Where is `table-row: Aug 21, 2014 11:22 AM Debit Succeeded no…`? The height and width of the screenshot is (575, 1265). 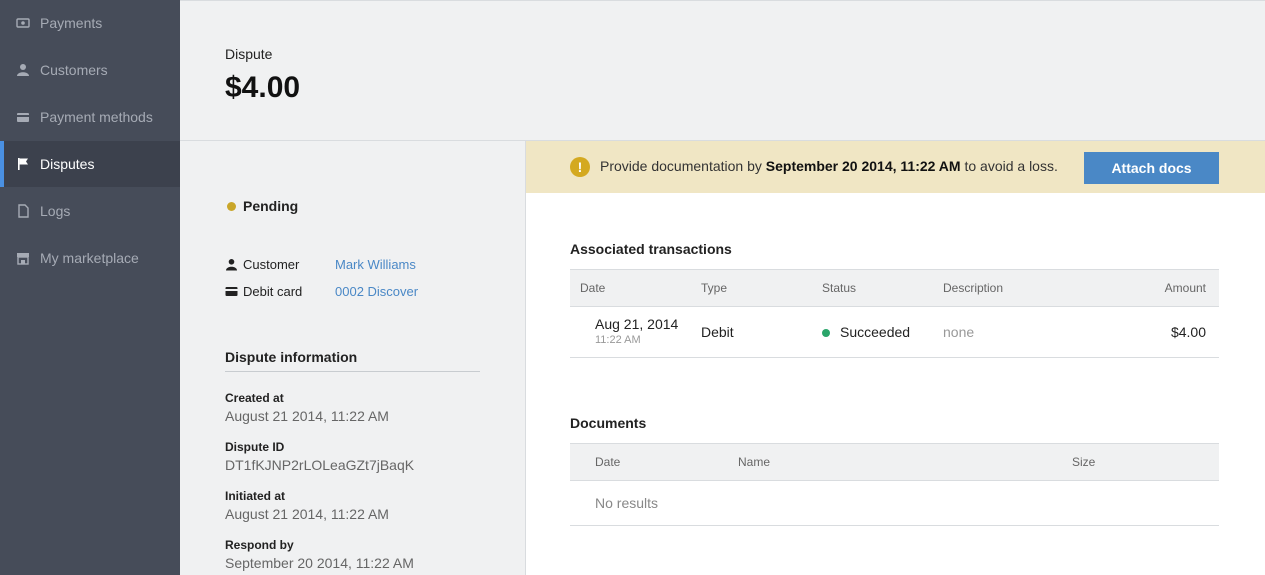 table-row: Aug 21, 2014 11:22 AM Debit Succeeded no… is located at coordinates (894, 332).